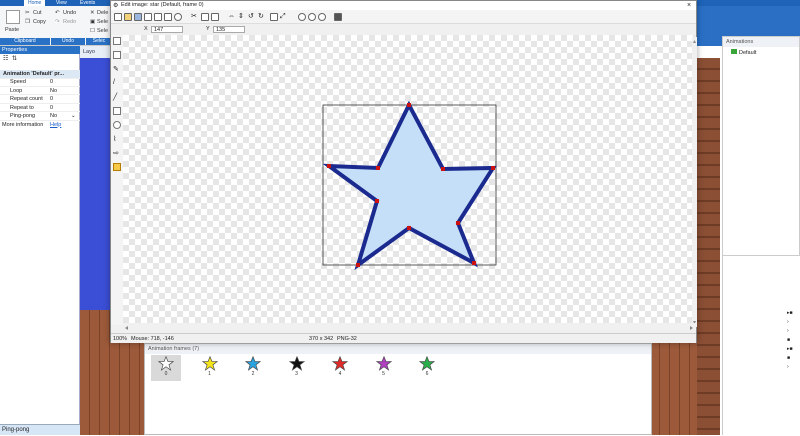  What do you see at coordinates (284, 17) in the screenshot?
I see `fullscreen-icon: ⤢` at bounding box center [284, 17].